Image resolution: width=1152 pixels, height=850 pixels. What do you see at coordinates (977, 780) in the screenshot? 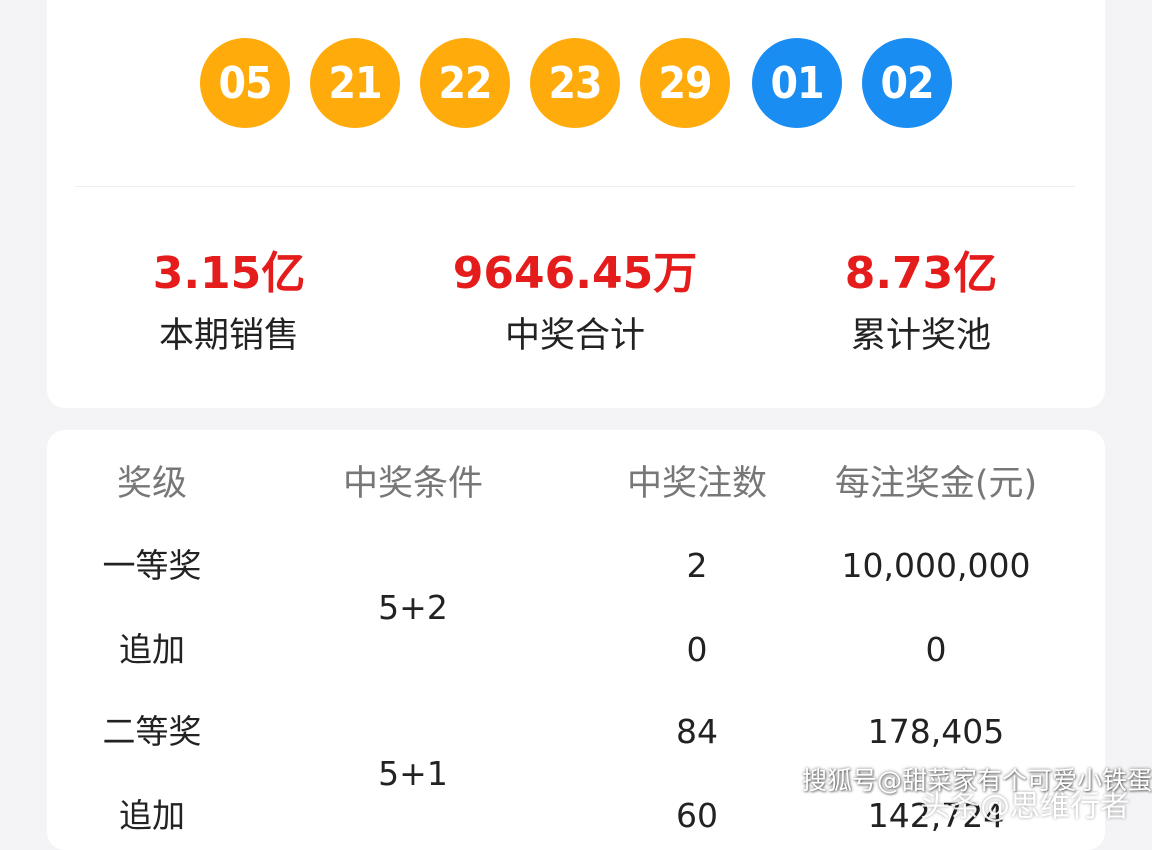
I see `watermark: 搜狐号@甜菜家有个可爱小铁蛋` at bounding box center [977, 780].